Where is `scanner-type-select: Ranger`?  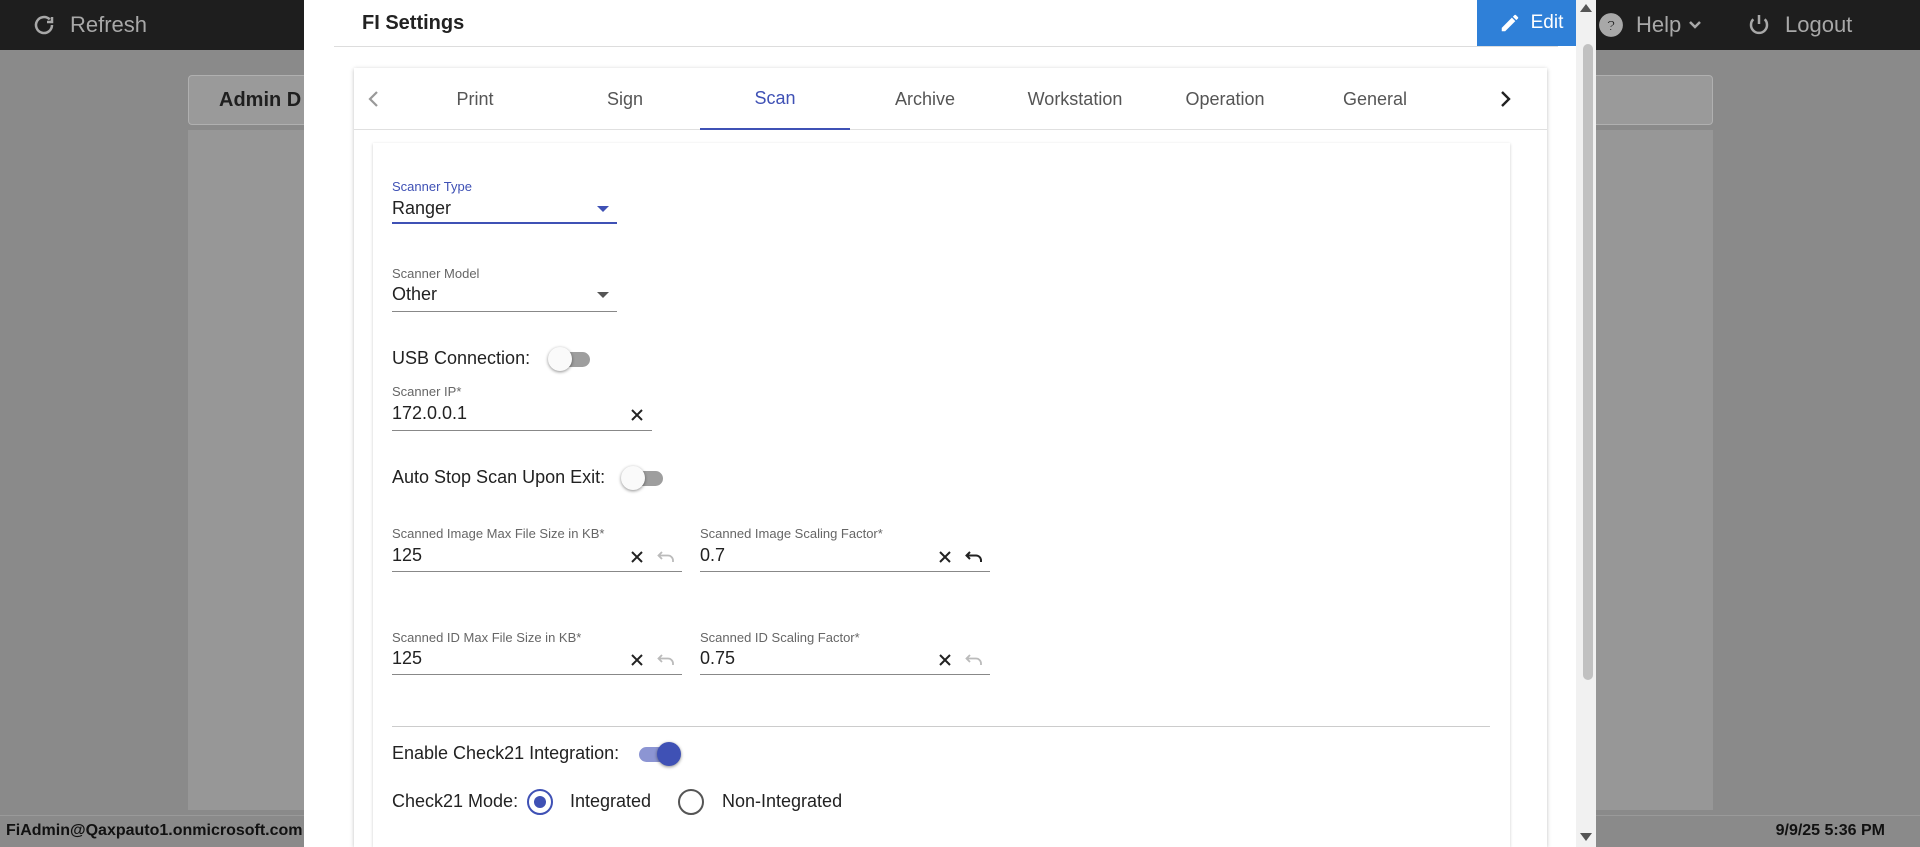
scanner-type-select: Ranger is located at coordinates (421, 208).